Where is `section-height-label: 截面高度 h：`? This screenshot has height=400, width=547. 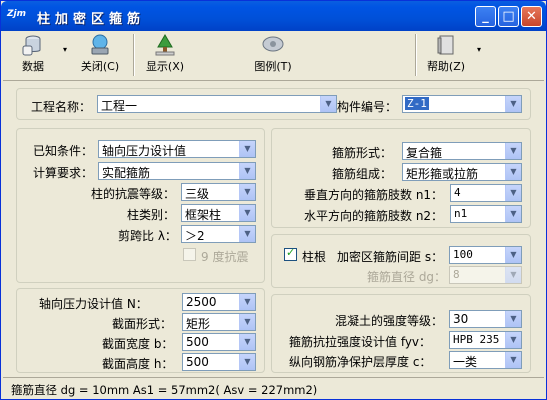 section-height-label: 截面高度 h： is located at coordinates (138, 364).